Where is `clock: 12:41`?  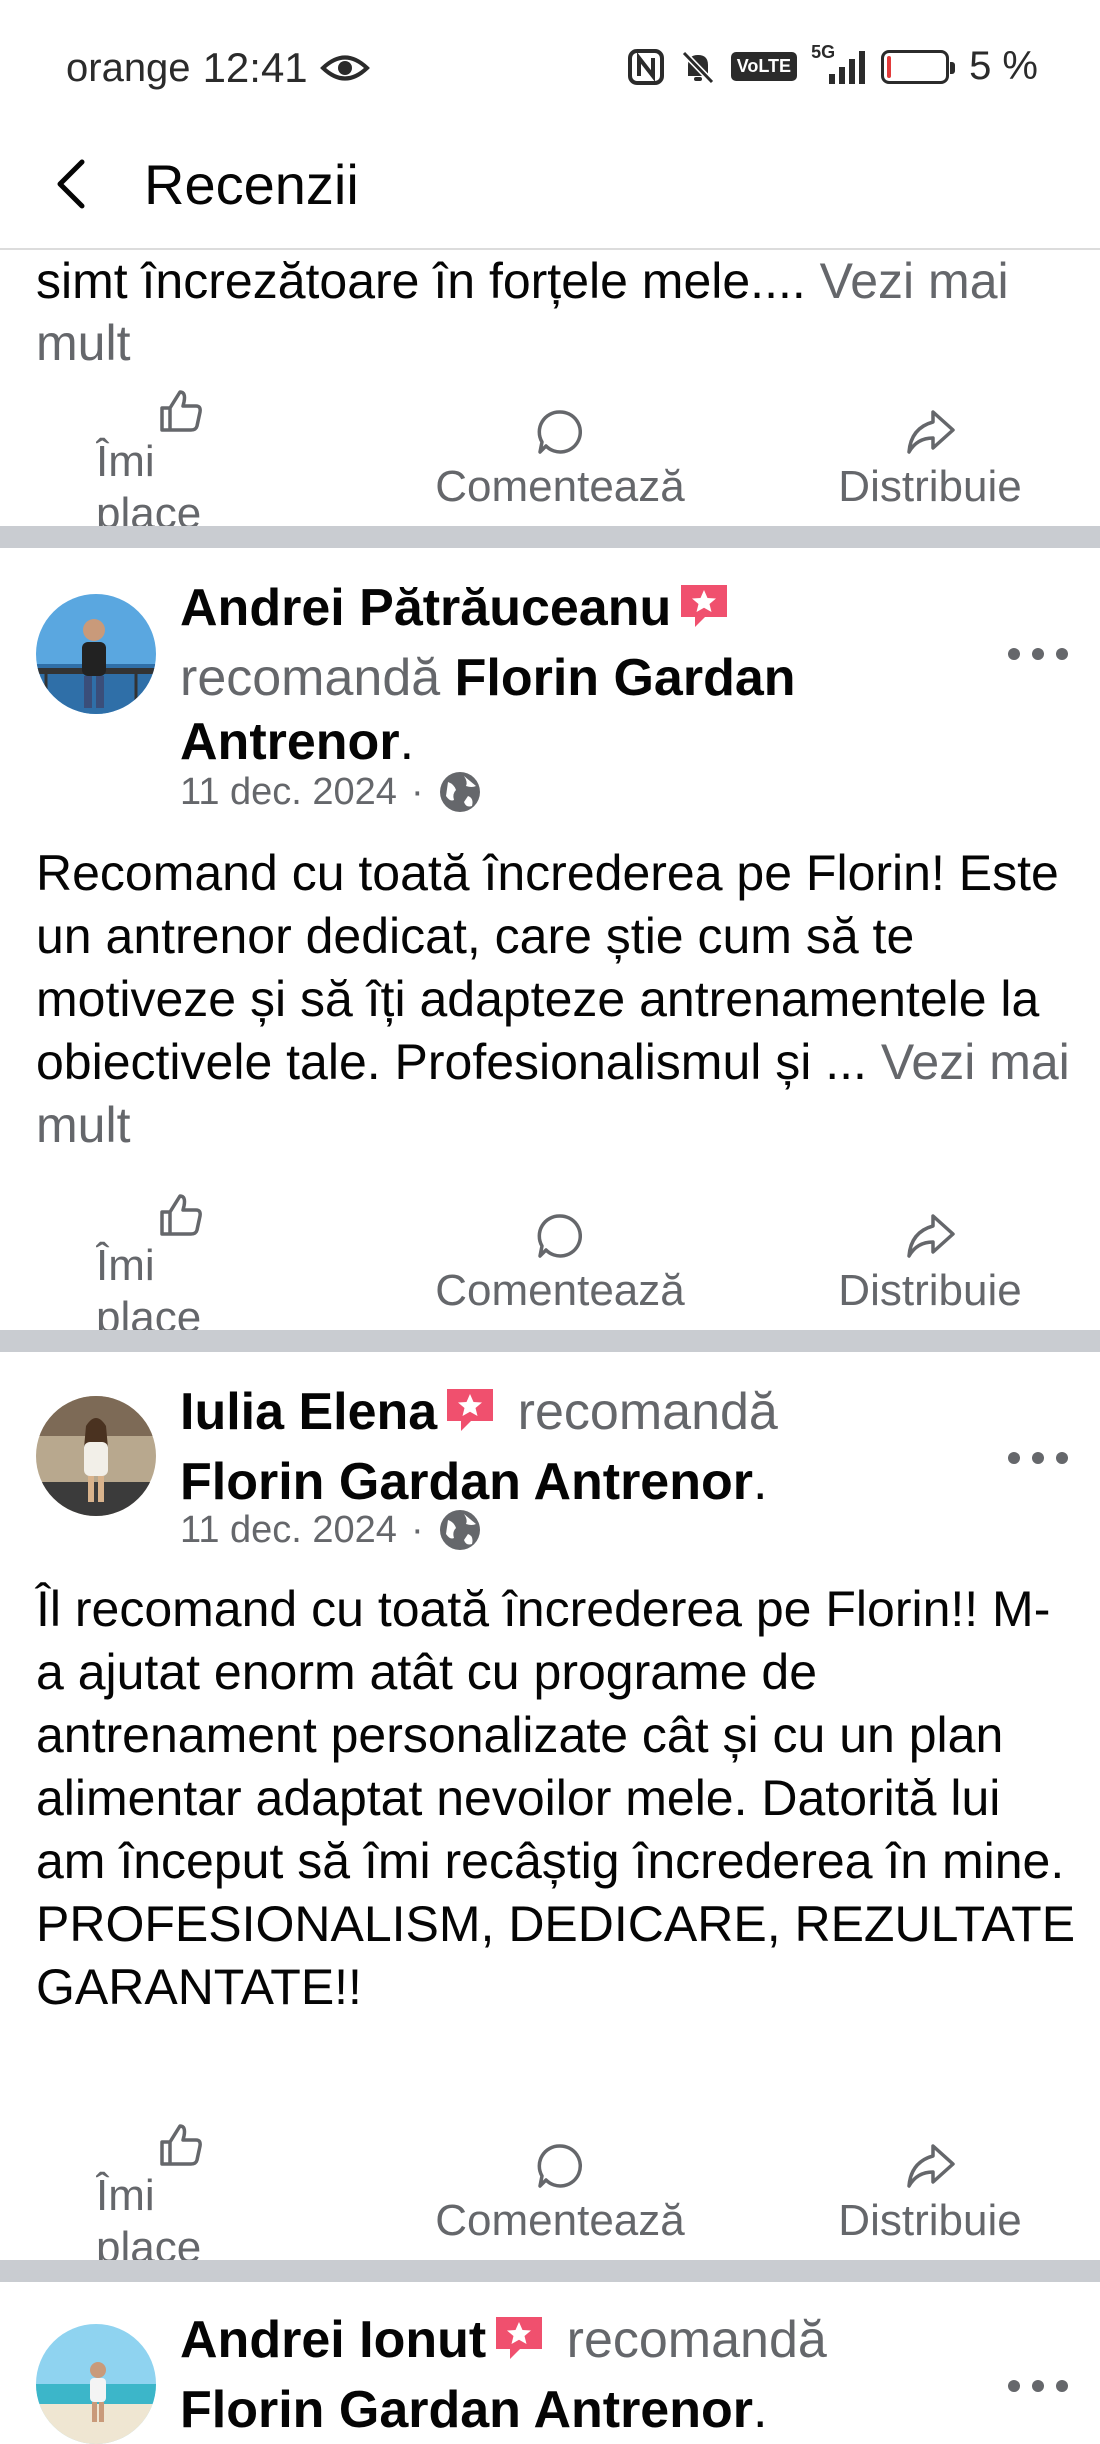 clock: 12:41 is located at coordinates (255, 67).